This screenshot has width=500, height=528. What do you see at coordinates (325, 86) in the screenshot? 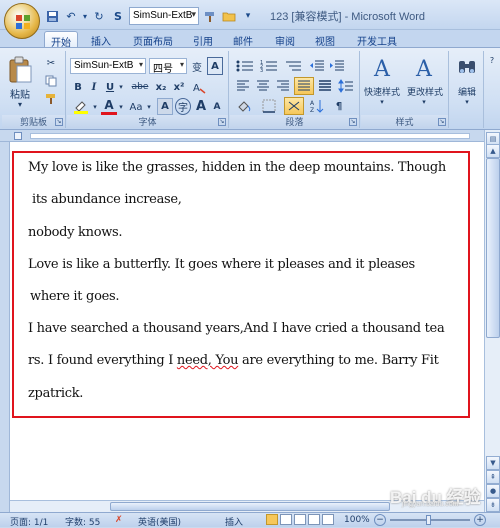
I see `distributed-icon` at bounding box center [325, 86].